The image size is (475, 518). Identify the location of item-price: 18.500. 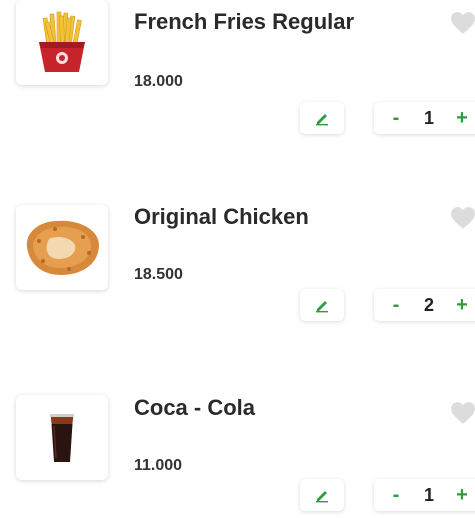
(158, 274).